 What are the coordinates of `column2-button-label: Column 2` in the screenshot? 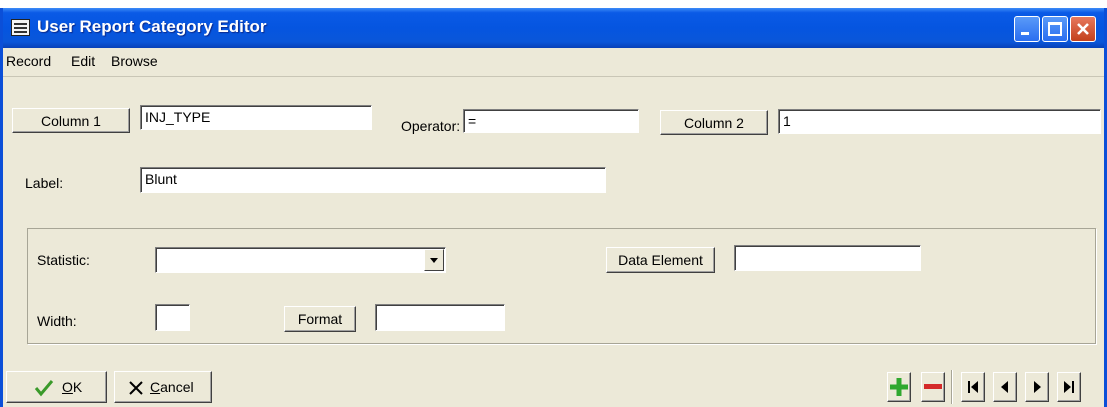 It's located at (714, 123).